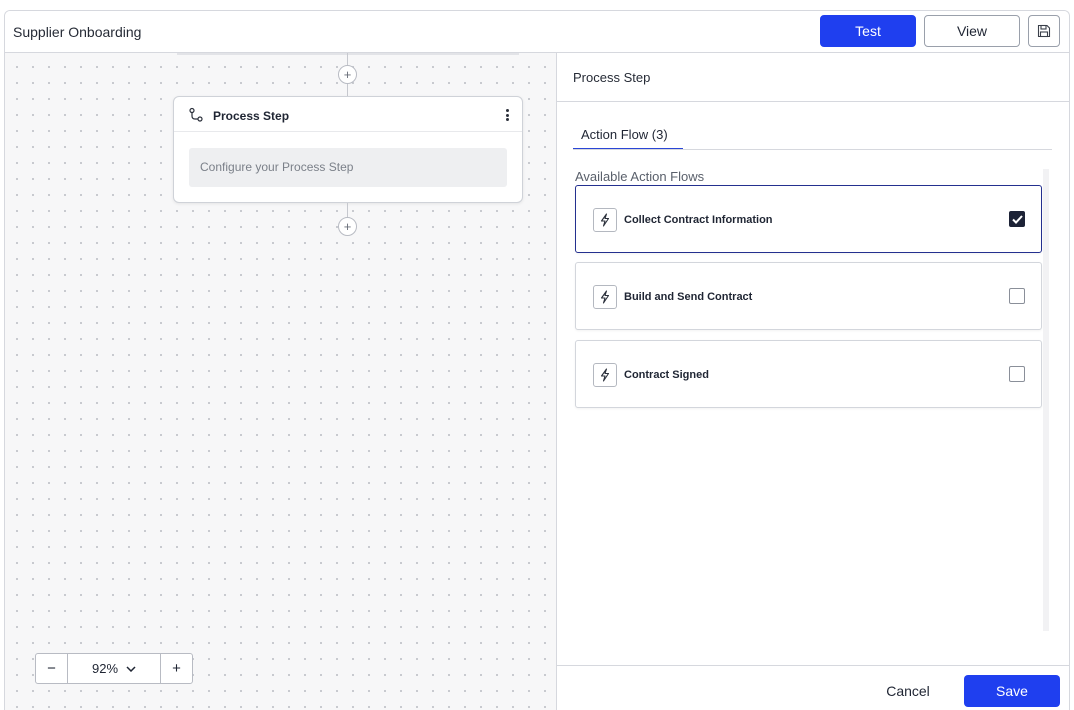 This screenshot has height=710, width=1074. Describe the element at coordinates (612, 77) in the screenshot. I see `panel-title: Process Step` at that location.